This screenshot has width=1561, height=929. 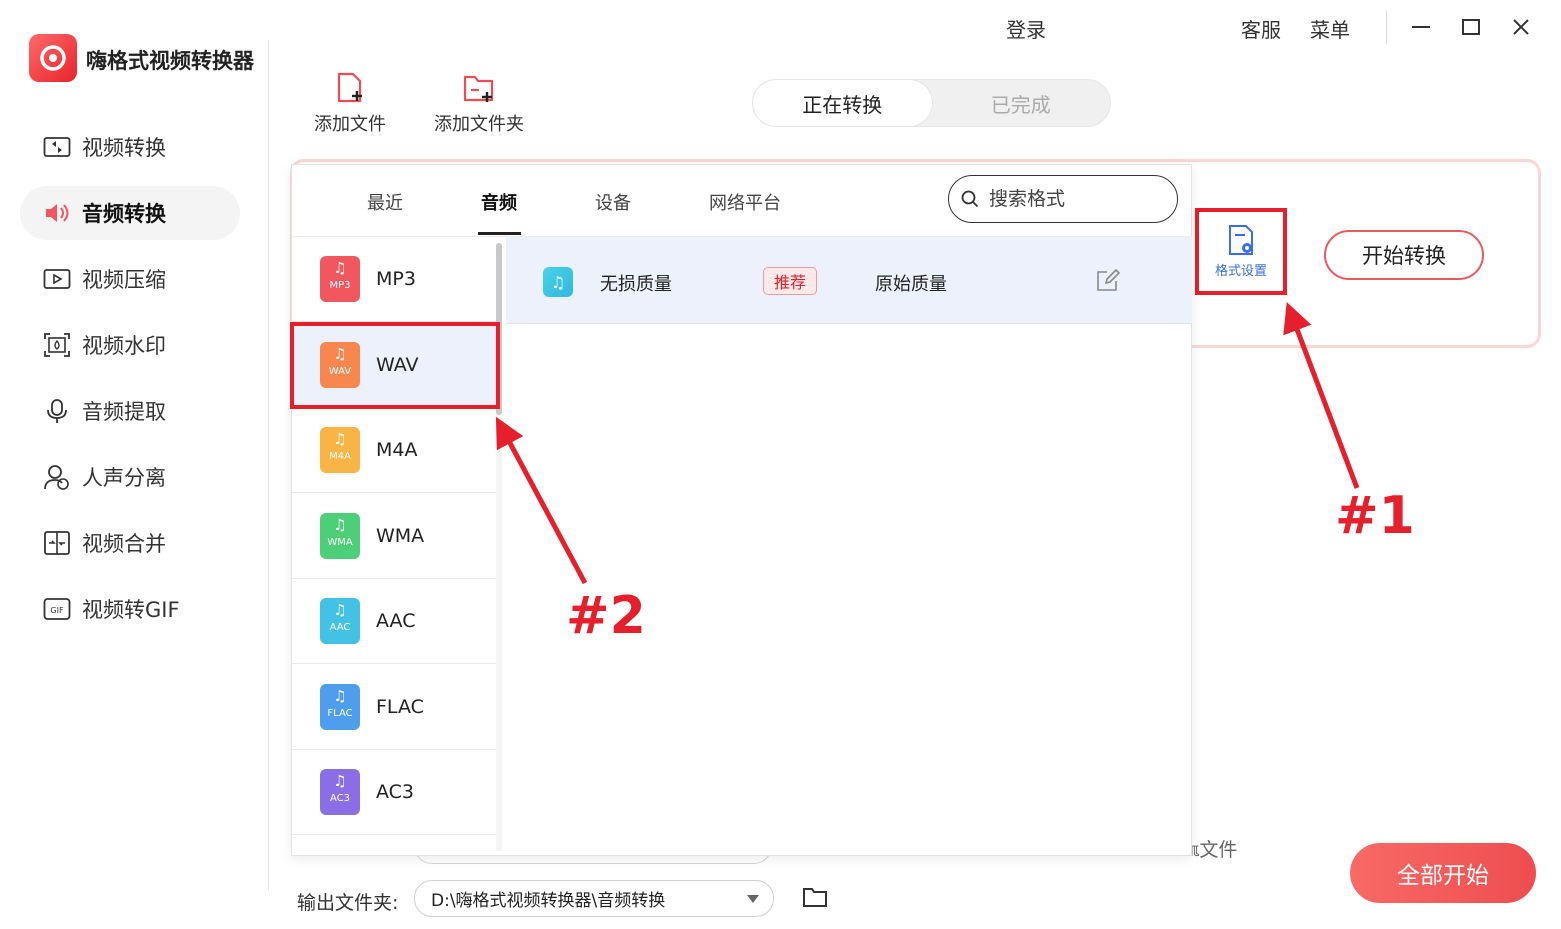 I want to click on tab-web-platform: 网络平台, so click(x=745, y=202).